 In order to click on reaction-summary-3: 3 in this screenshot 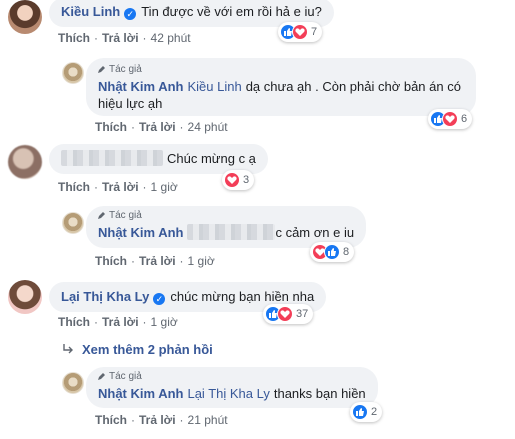, I will do `click(238, 180)`.